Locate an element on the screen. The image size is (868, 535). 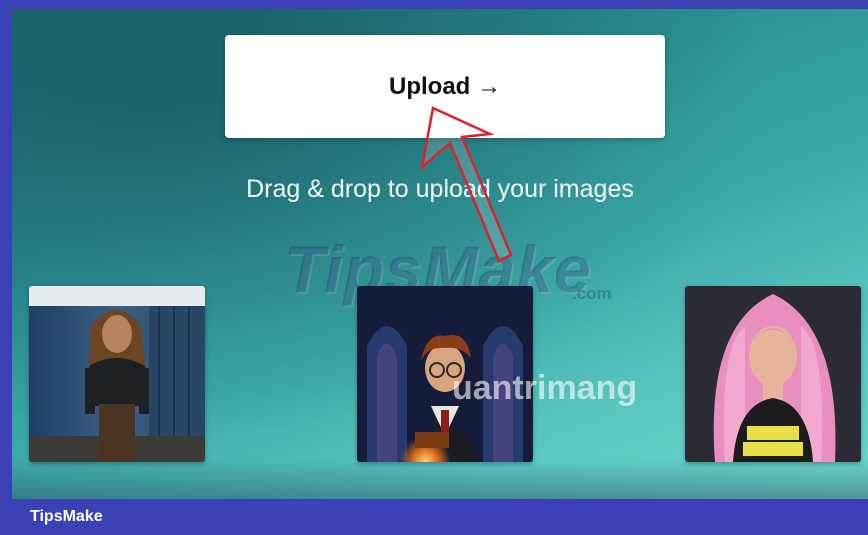
footer-bar: TipsMake is located at coordinates (434, 517).